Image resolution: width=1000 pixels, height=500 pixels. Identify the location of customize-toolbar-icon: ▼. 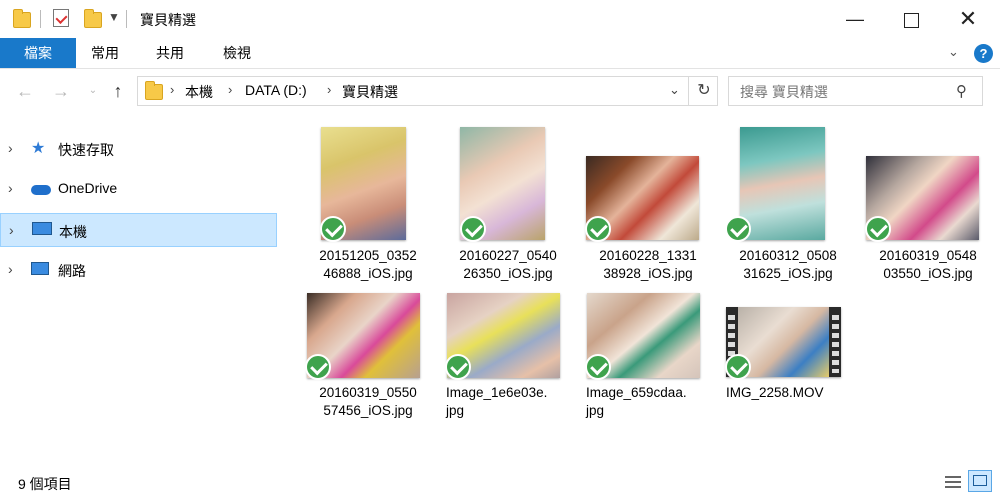
(114, 17).